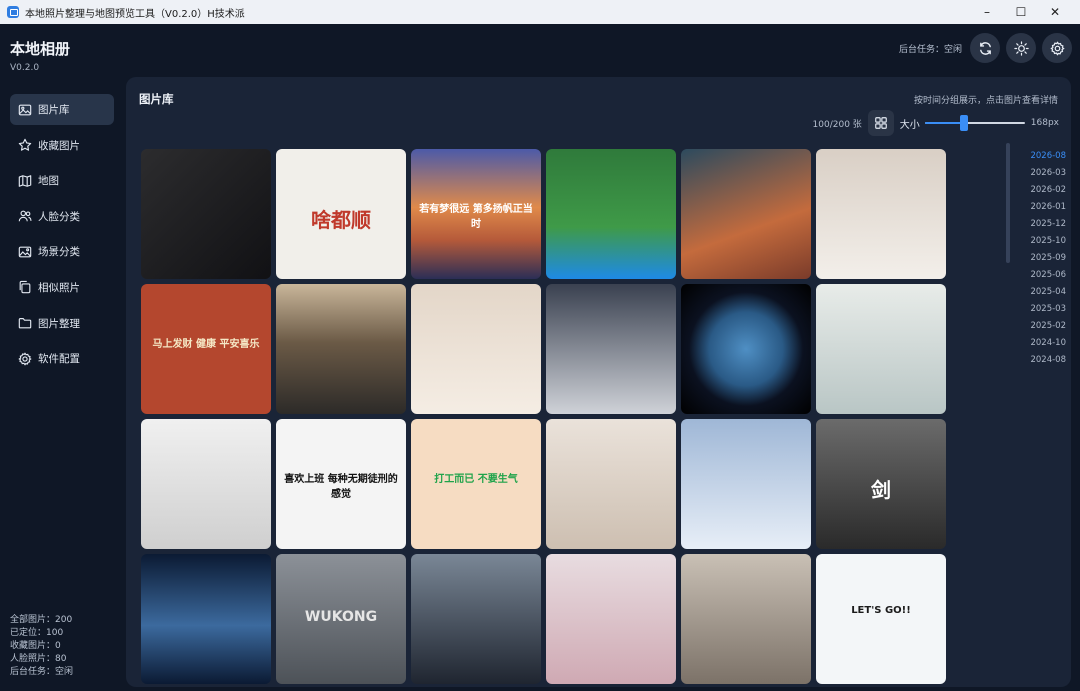 The image size is (1080, 691). I want to click on panel-hint: 按时间分组展示，点击图片查看详情, so click(985, 101).